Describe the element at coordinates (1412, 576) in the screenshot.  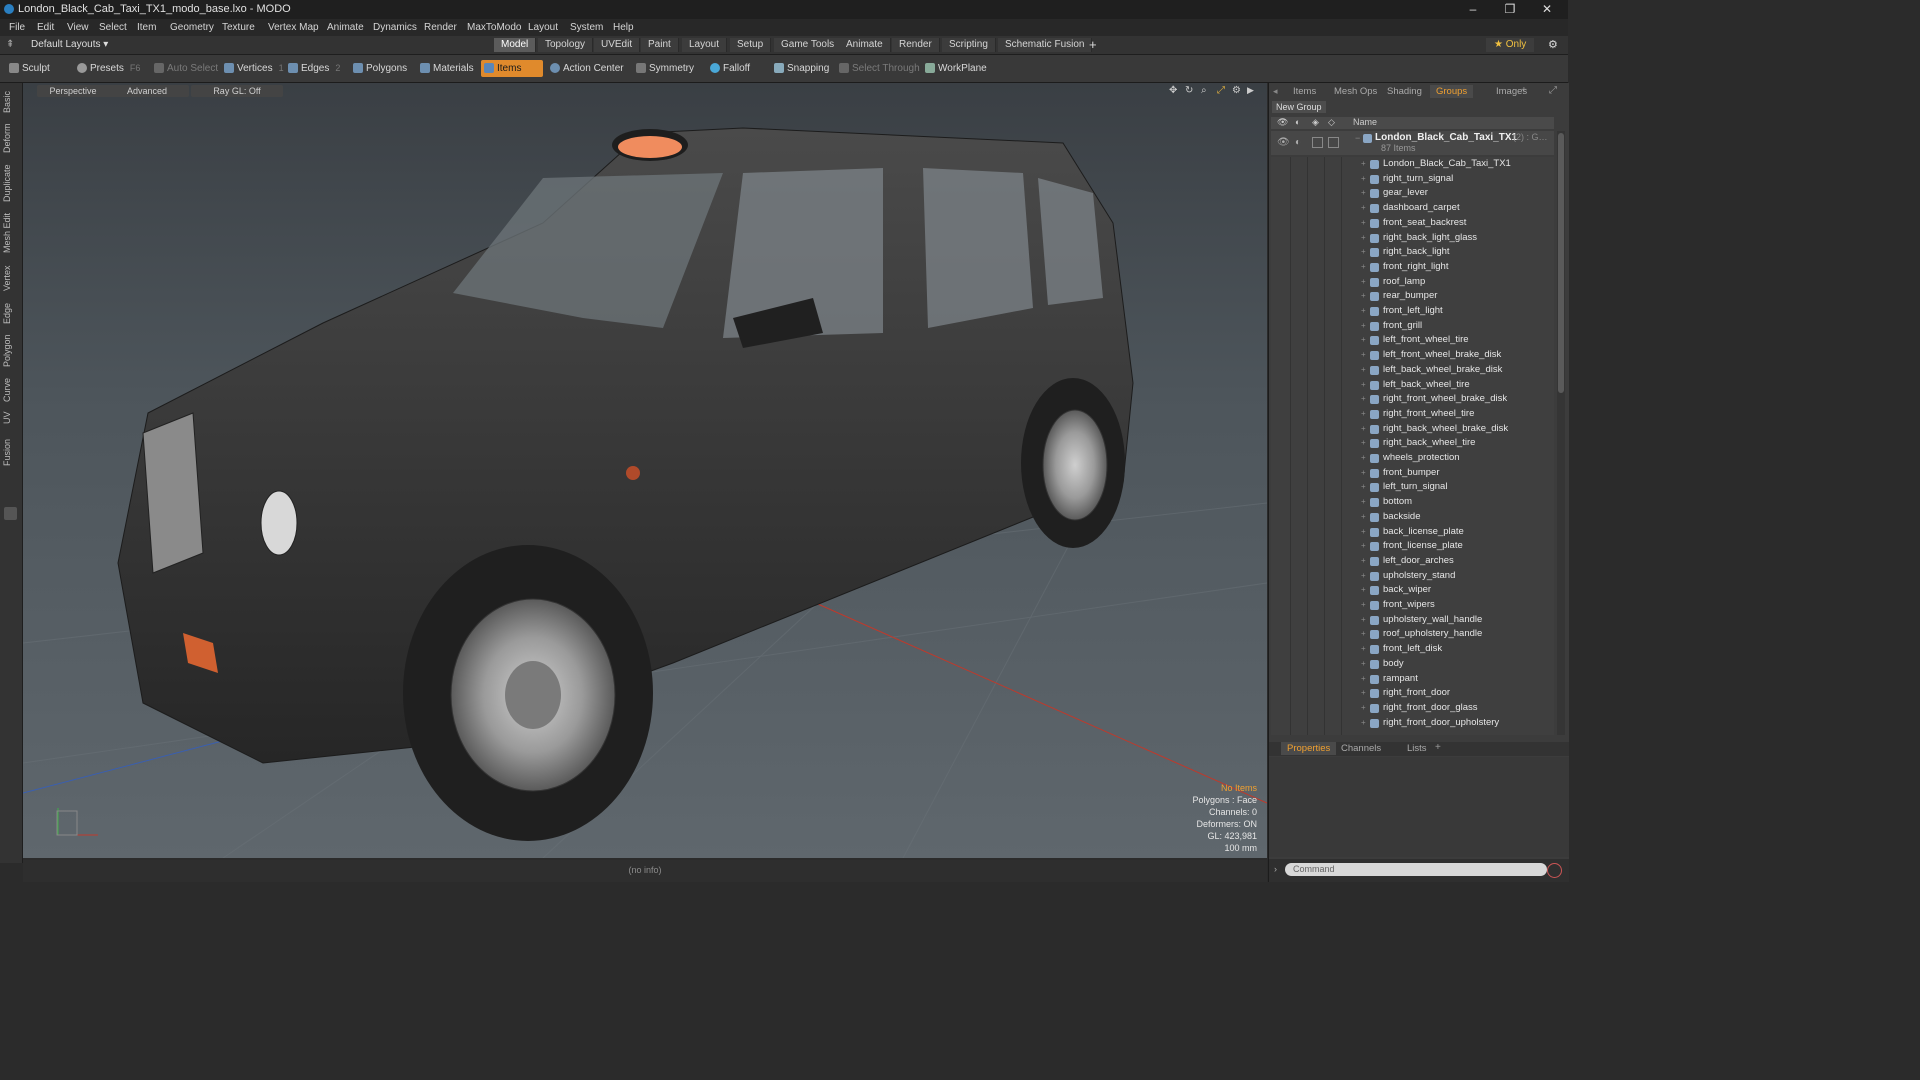
I see `group-item-row: + upholstery_stand` at that location.